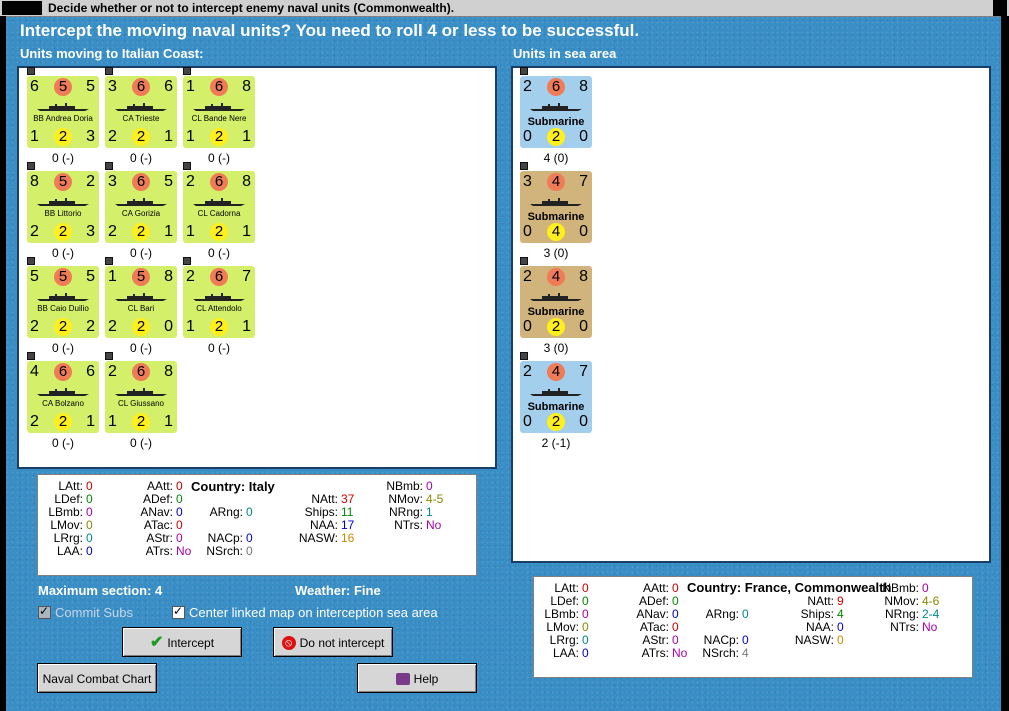  Describe the element at coordinates (417, 678) in the screenshot. I see `help-button: Help` at that location.